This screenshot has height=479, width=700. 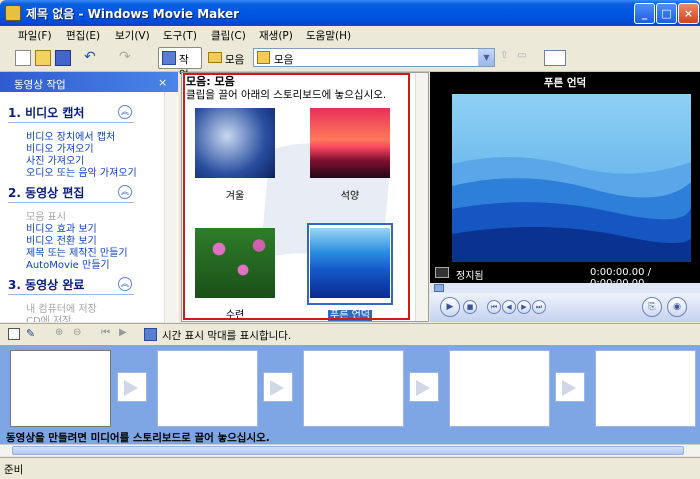 I want to click on menu-play: 재생(P), so click(x=276, y=35).